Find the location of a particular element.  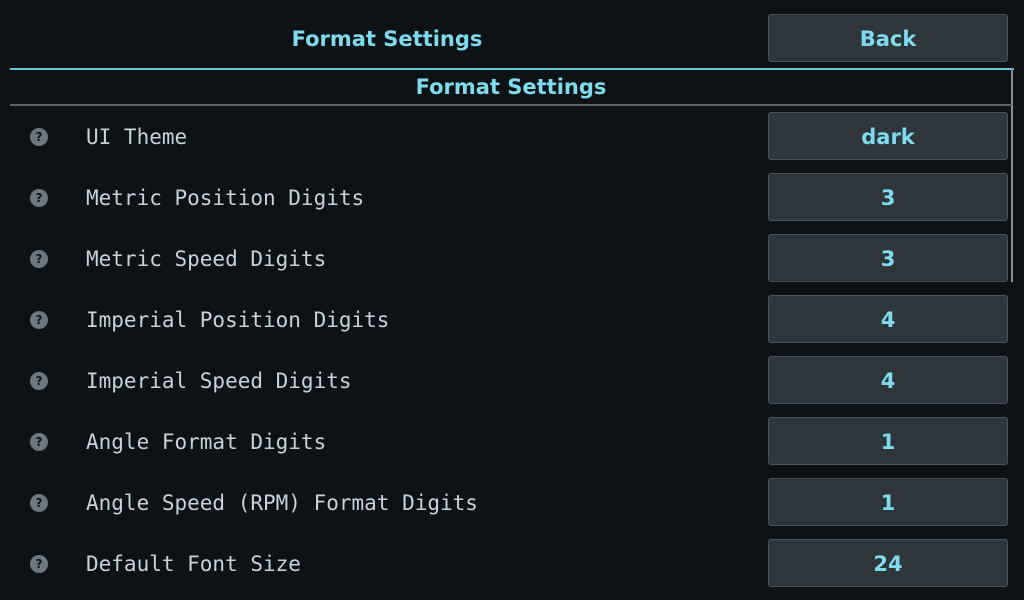

setting-row-angle-format-digits: ? Angle Format Digits 1 is located at coordinates (512, 442).